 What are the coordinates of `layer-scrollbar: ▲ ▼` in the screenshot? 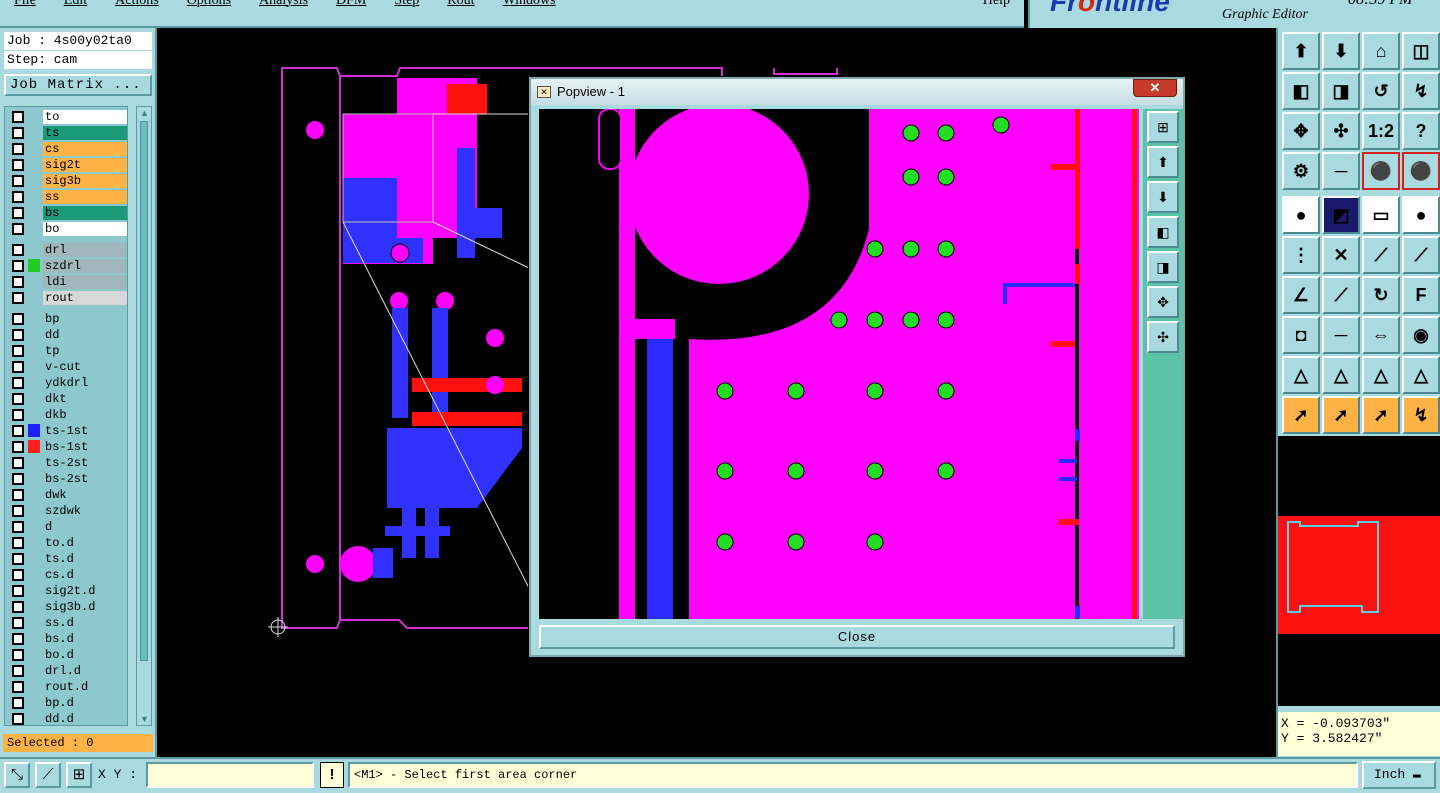 It's located at (144, 416).